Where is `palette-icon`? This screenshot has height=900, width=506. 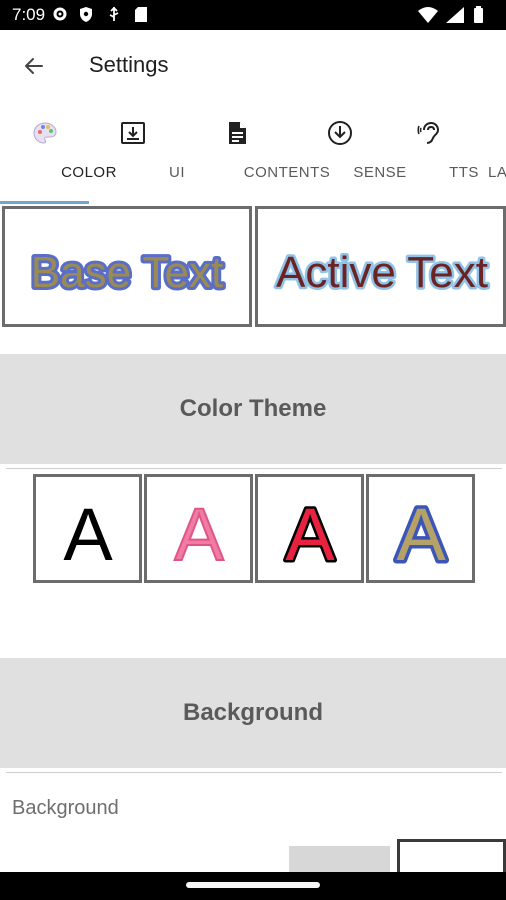
palette-icon is located at coordinates (45, 133).